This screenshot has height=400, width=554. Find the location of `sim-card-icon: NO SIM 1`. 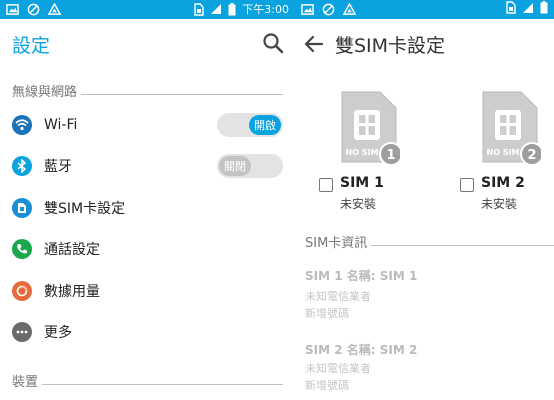

sim-card-icon: NO SIM 1 is located at coordinates (370, 128).